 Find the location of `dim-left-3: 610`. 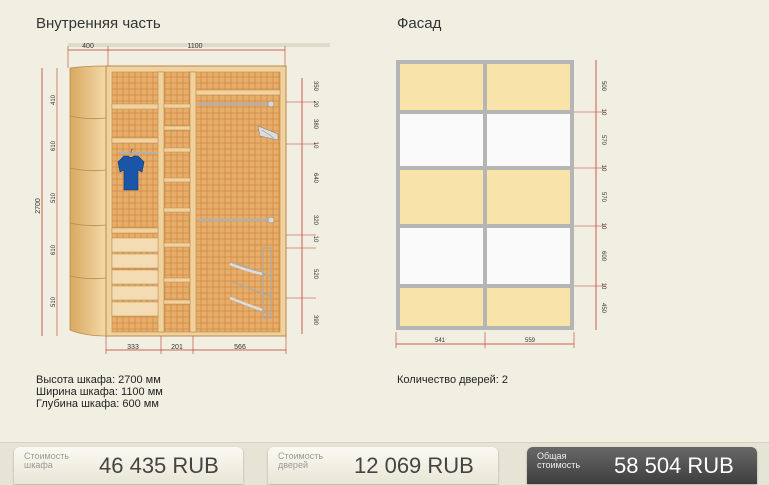

dim-left-3: 610 is located at coordinates (54, 249).